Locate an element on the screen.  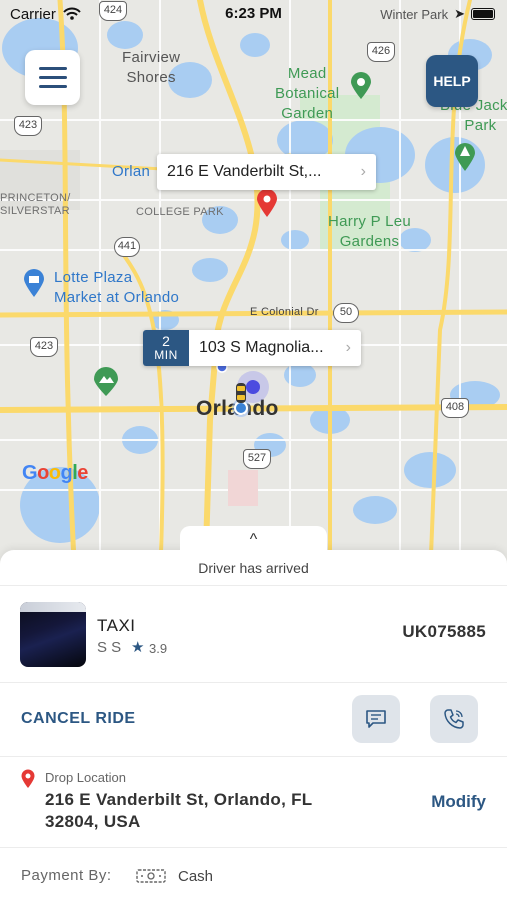
map-label-princeton: PRINCETON/ SILVERSTAR is located at coordinates (35, 204).